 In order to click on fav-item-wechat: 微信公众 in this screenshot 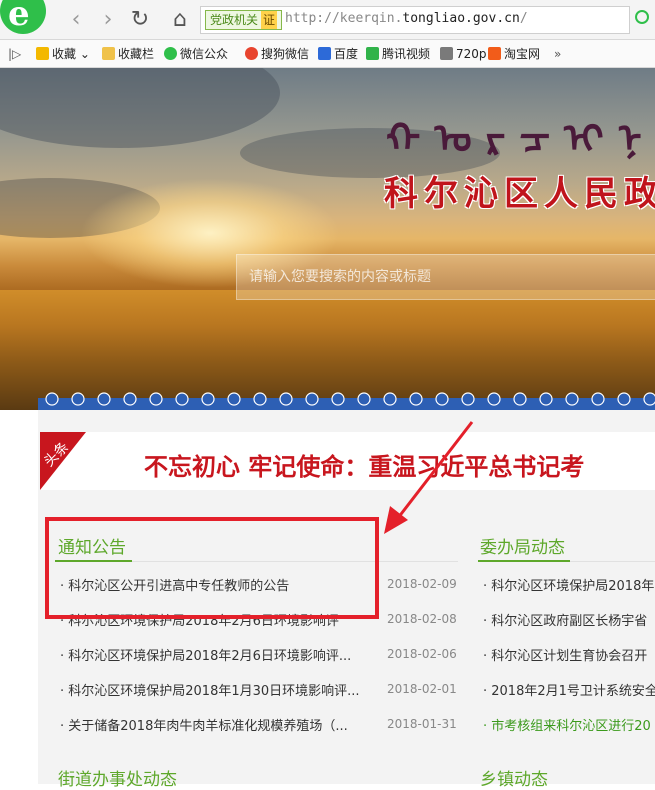, I will do `click(196, 54)`.